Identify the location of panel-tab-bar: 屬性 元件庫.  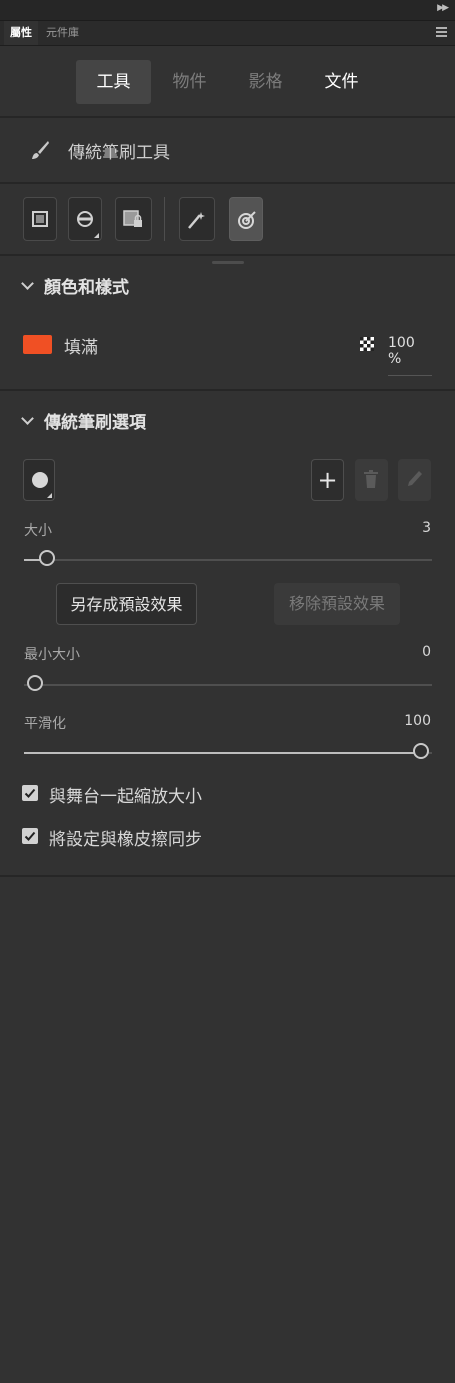
(227, 33).